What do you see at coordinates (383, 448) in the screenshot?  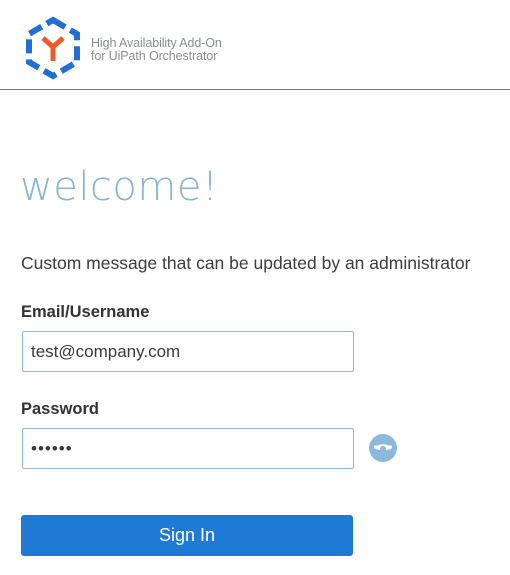 I see `eye-icon` at bounding box center [383, 448].